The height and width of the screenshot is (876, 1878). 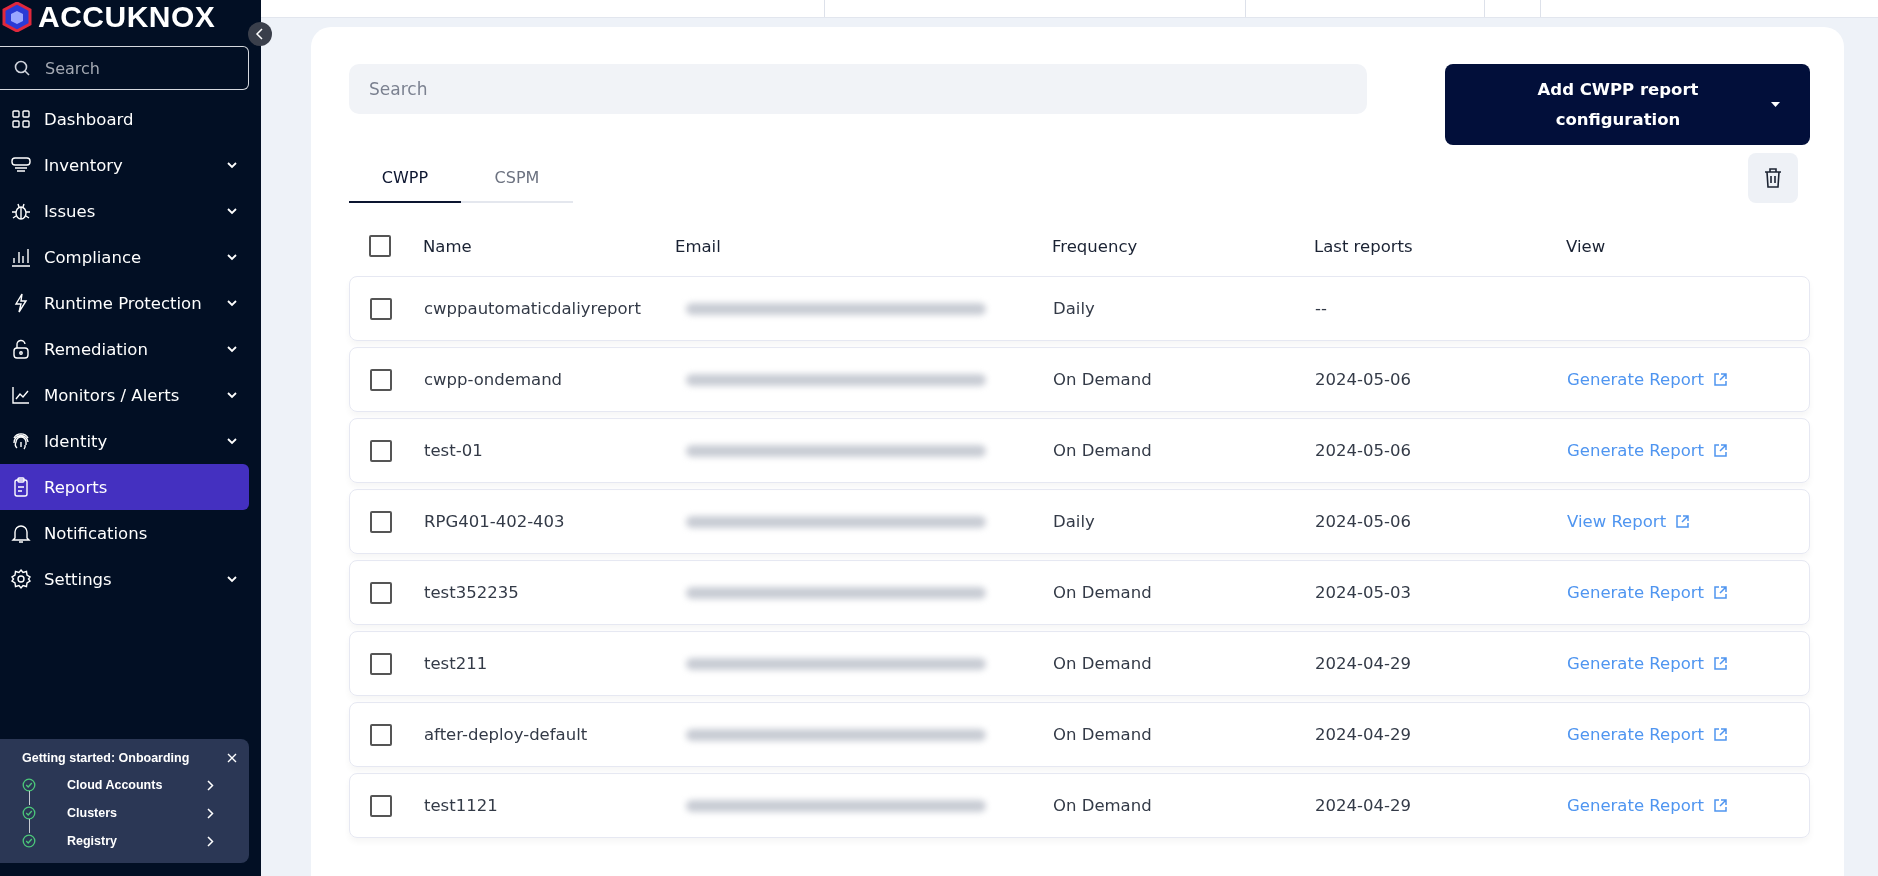 What do you see at coordinates (533, 308) in the screenshot?
I see `table-cell-text: cwppautomaticdaliyreport` at bounding box center [533, 308].